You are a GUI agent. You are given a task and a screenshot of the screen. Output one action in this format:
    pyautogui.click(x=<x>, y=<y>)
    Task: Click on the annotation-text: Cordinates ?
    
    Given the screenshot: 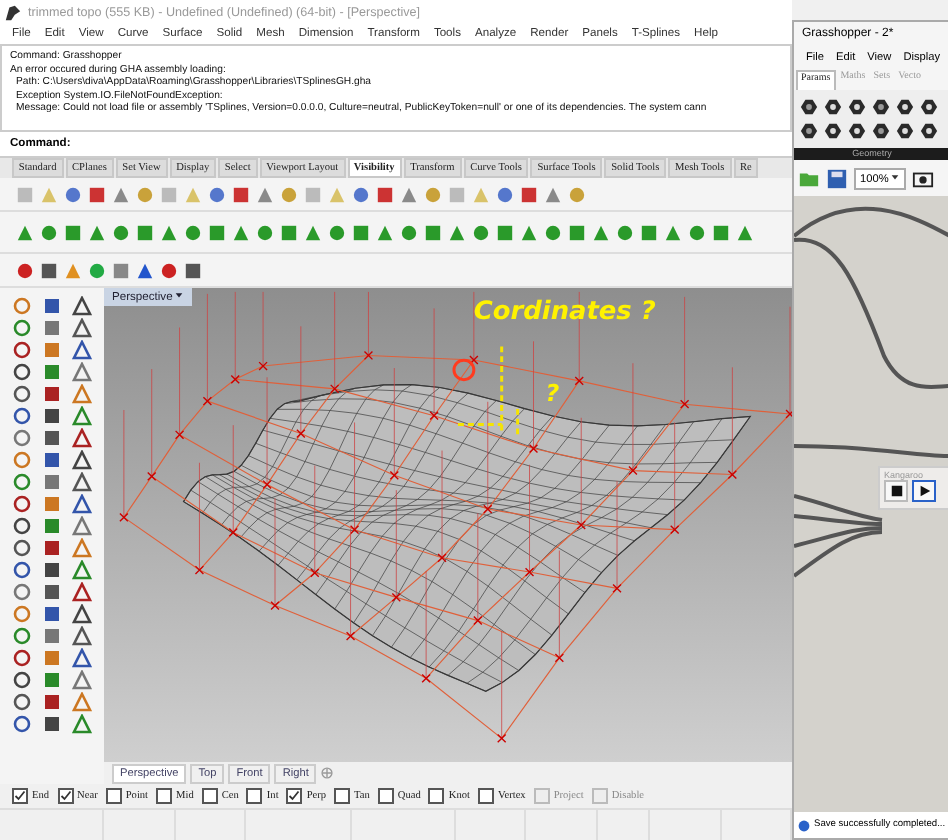 What is the action you would take?
    pyautogui.click(x=564, y=312)
    